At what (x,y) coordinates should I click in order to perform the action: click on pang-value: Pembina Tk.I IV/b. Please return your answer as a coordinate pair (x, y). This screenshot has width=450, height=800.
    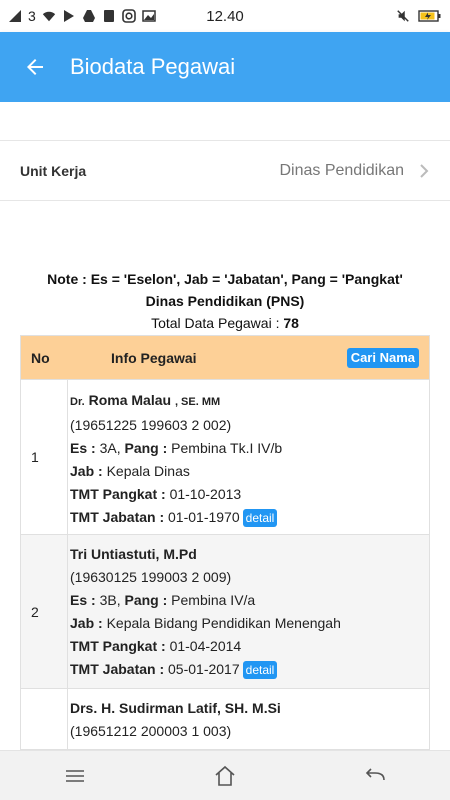
    Looking at the image, I should click on (227, 448).